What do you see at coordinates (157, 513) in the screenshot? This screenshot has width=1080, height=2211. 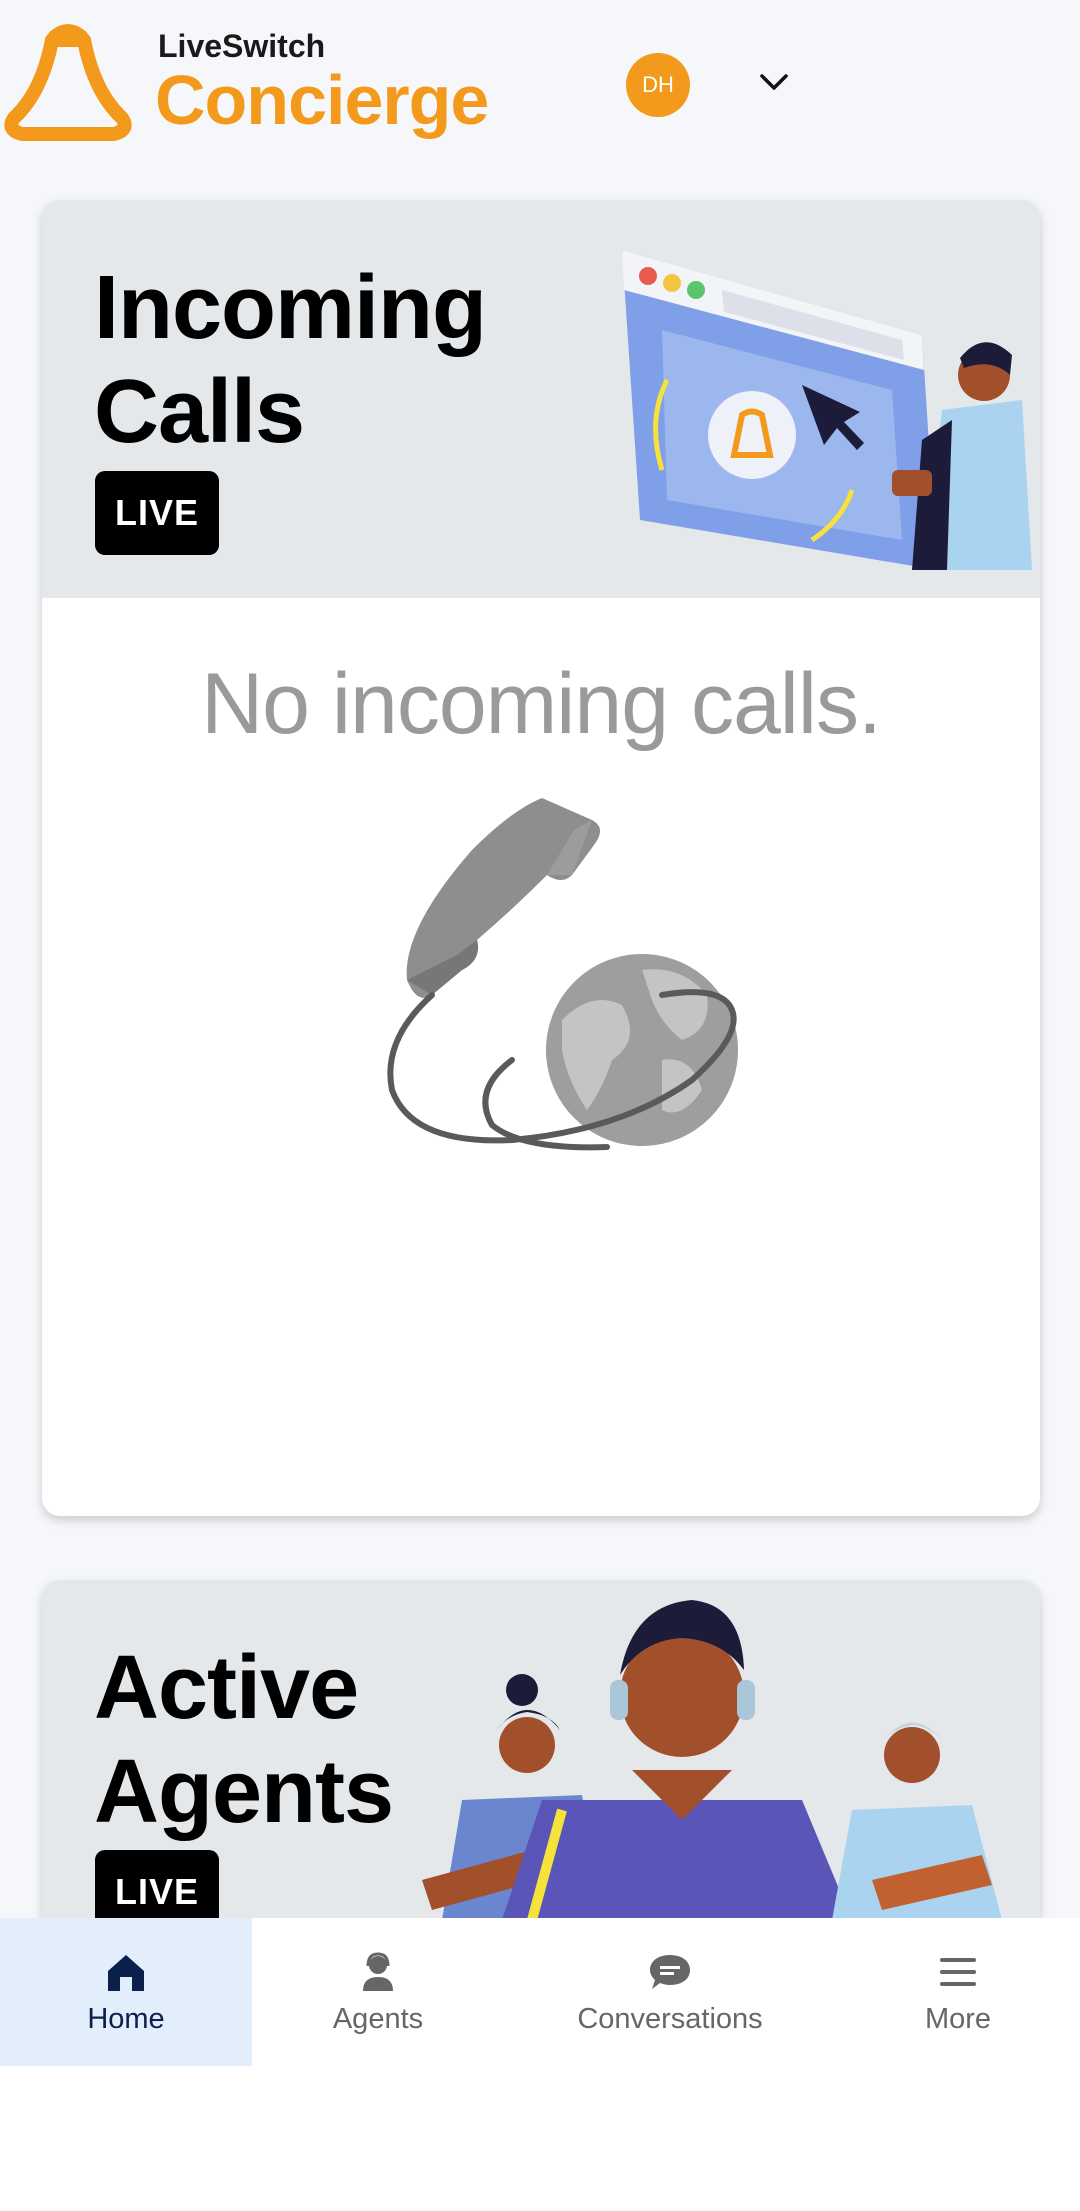 I see `live-badge: LIVE` at bounding box center [157, 513].